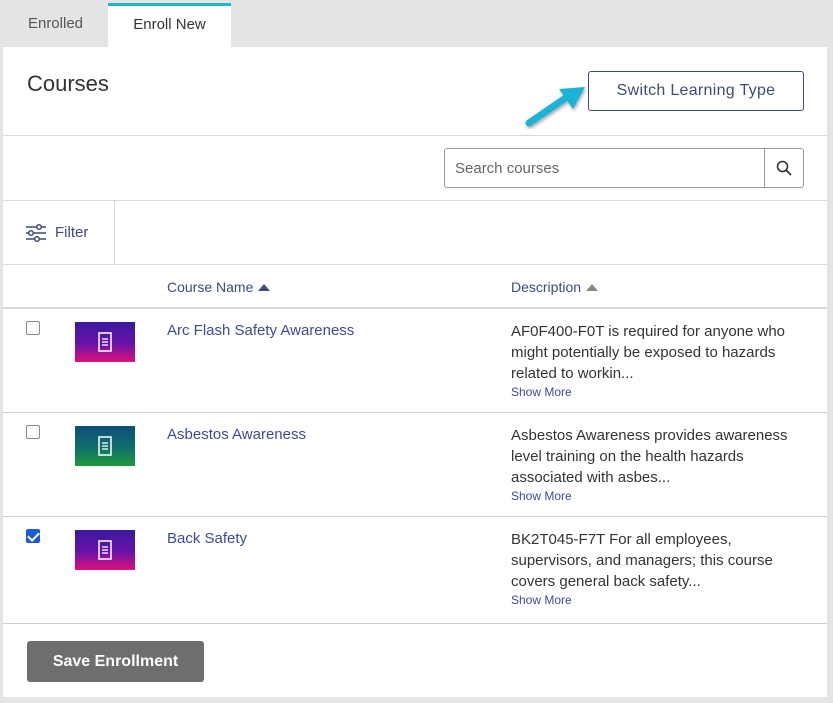 The image size is (833, 703). Describe the element at coordinates (415, 91) in the screenshot. I see `courses-header: Courses Switch Learning Type` at that location.